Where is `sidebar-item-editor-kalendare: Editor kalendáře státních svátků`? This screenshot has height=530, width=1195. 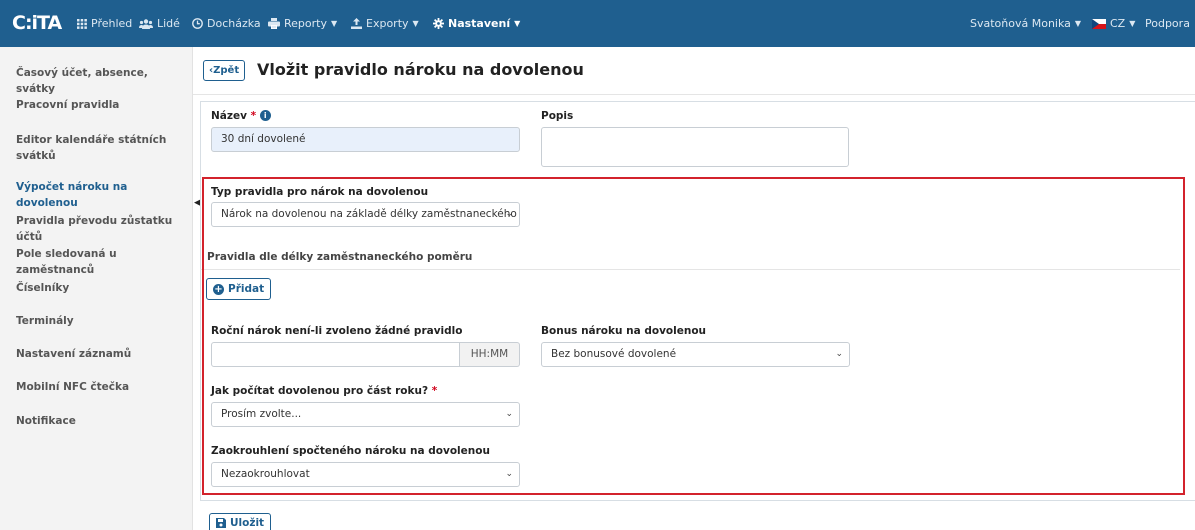 sidebar-item-editor-kalendare: Editor kalendáře státních svátků is located at coordinates (101, 148).